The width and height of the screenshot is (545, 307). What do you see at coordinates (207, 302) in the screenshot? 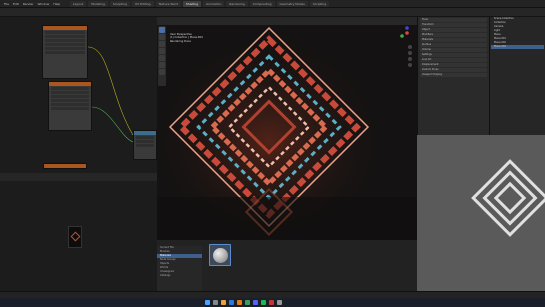
I see `start-icon` at bounding box center [207, 302].